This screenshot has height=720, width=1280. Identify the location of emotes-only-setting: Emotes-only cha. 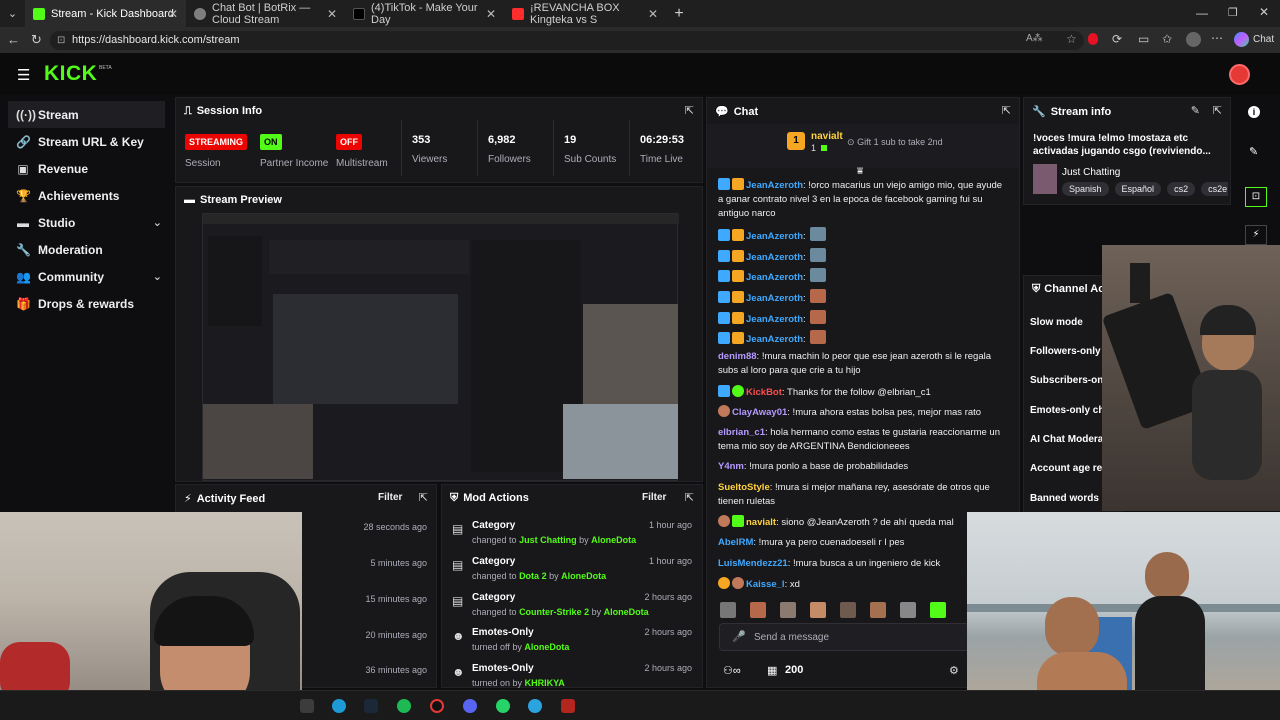
(1070, 410).